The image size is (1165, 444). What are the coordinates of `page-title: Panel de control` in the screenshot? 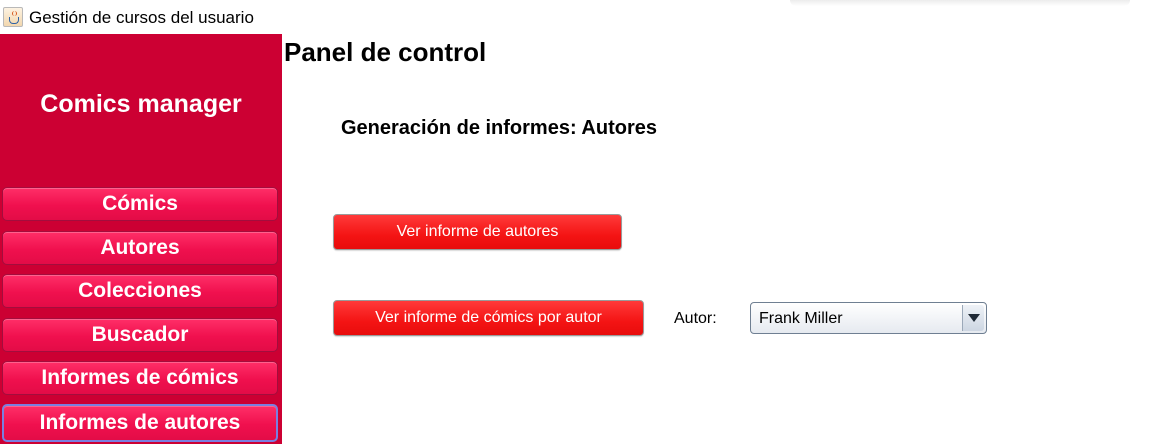 It's located at (385, 52).